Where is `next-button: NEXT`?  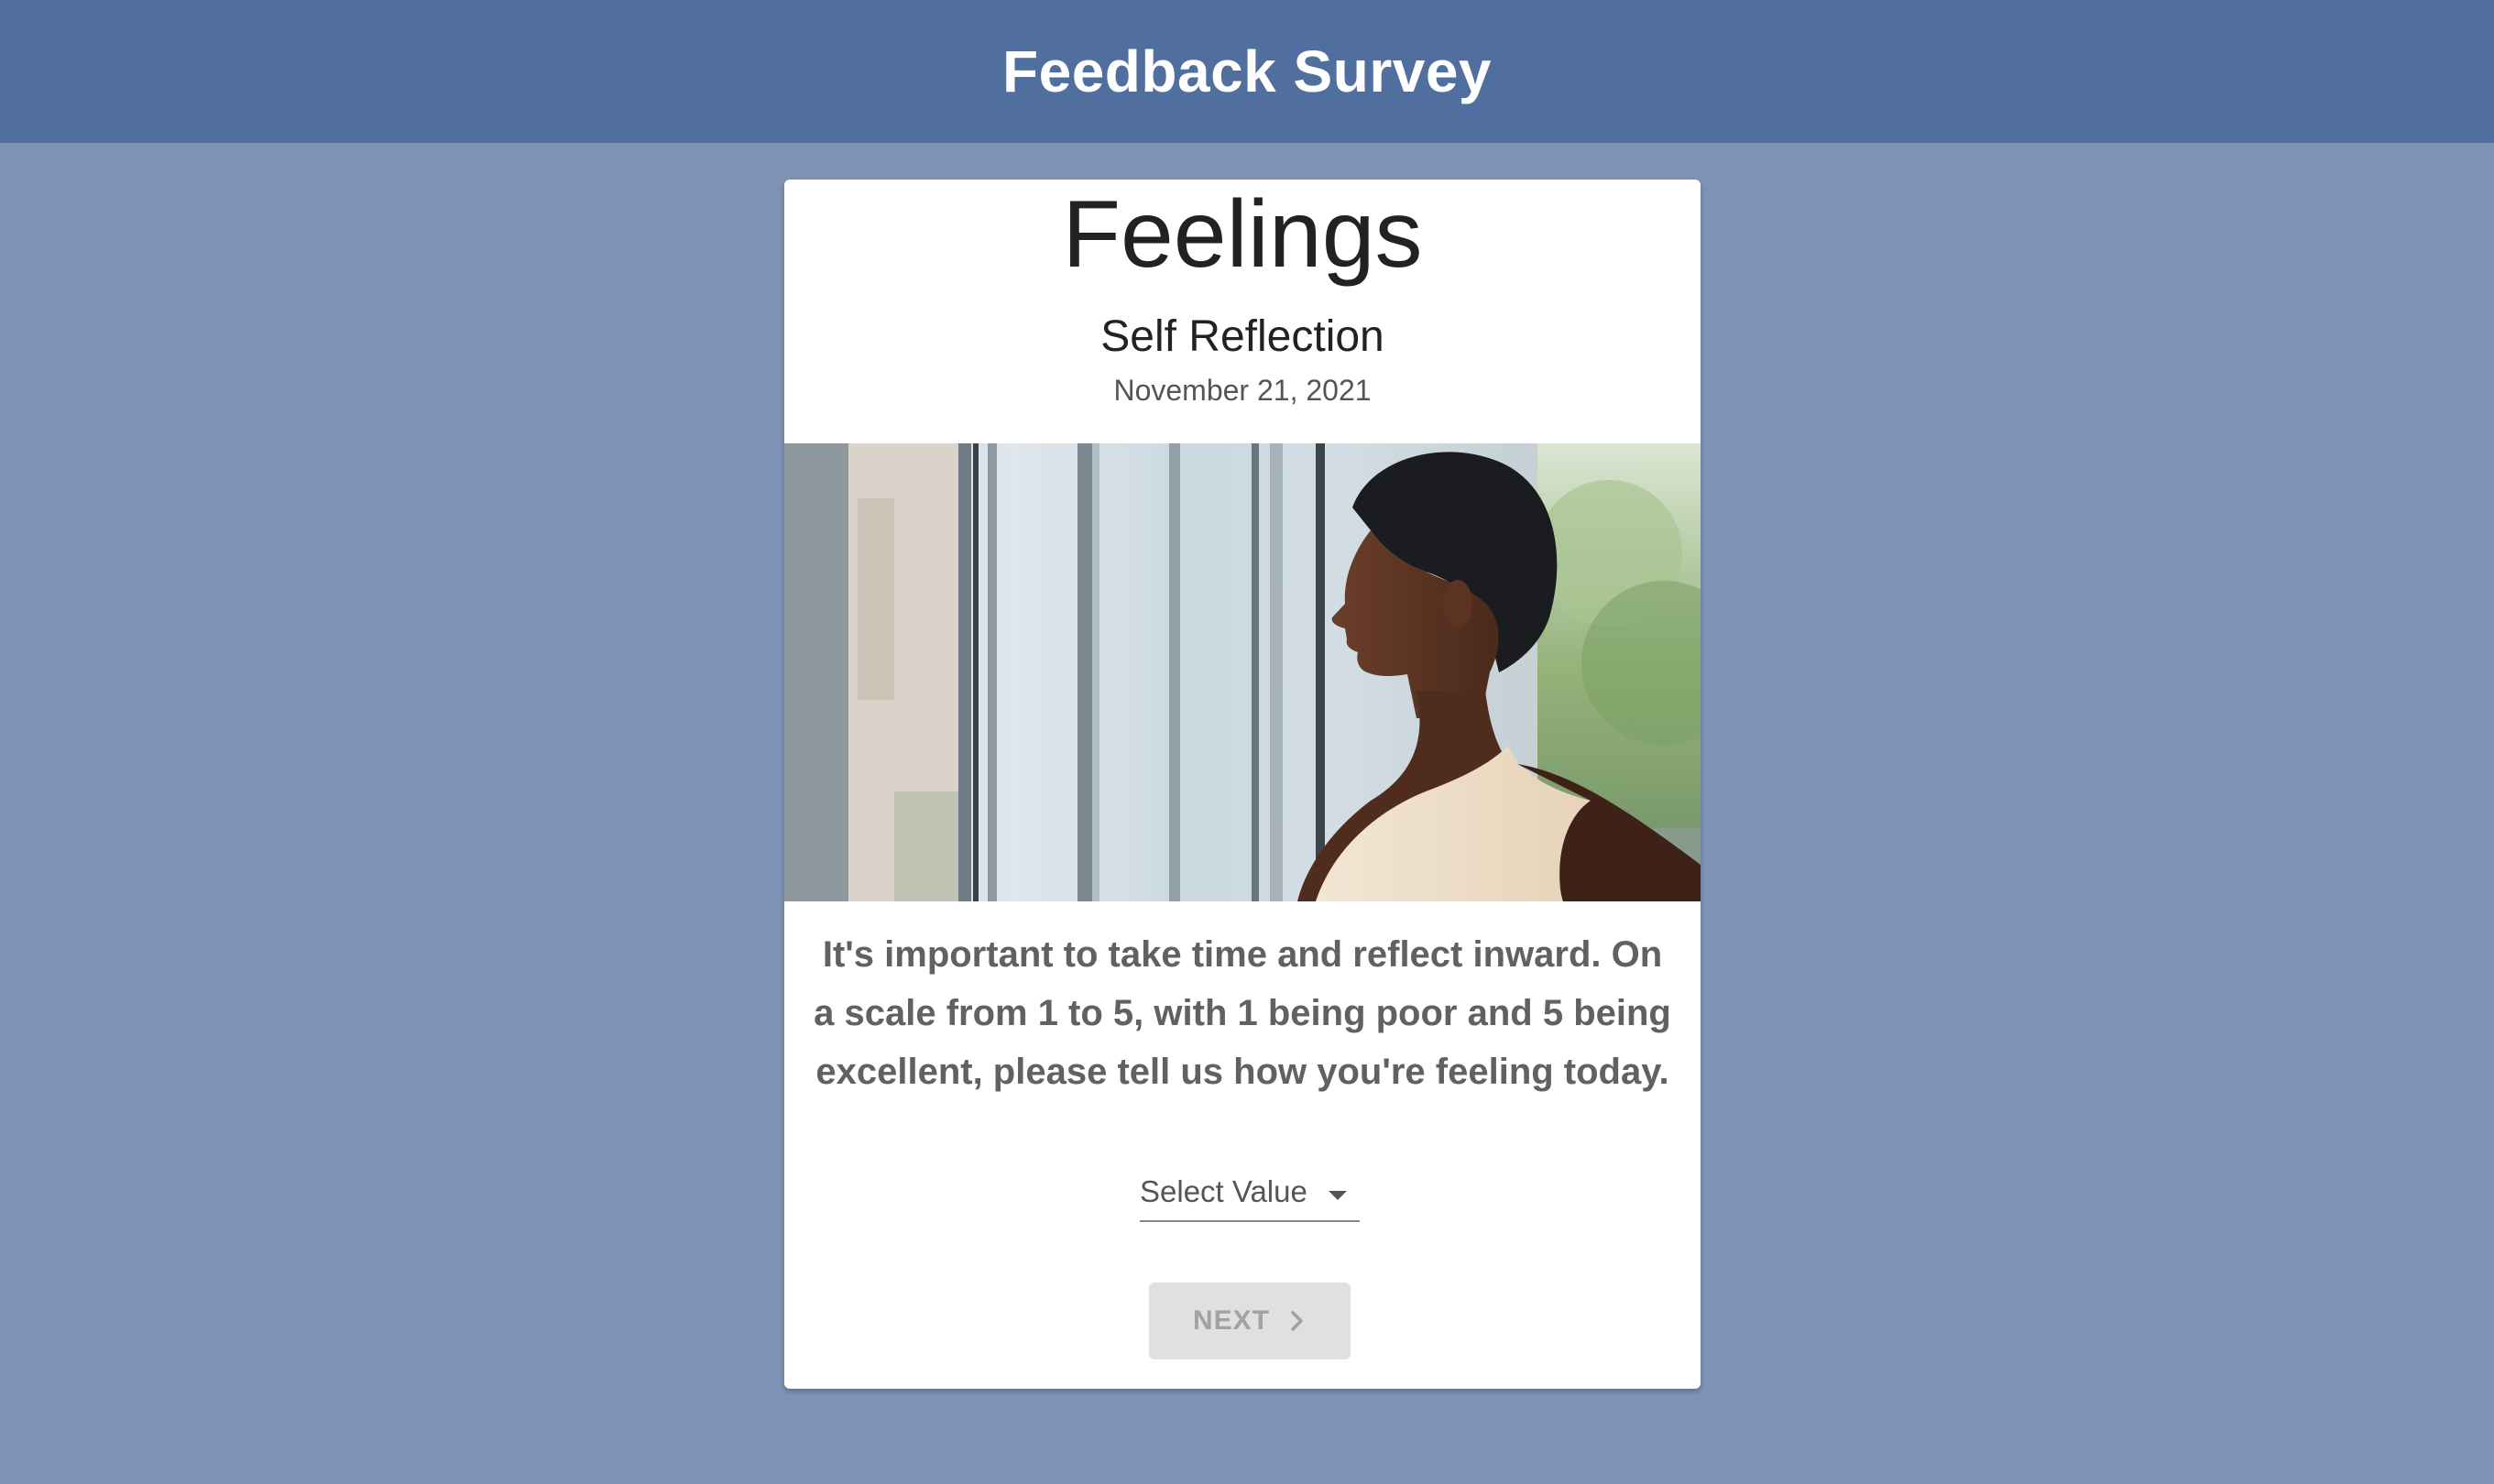
next-button: NEXT is located at coordinates (1250, 1321).